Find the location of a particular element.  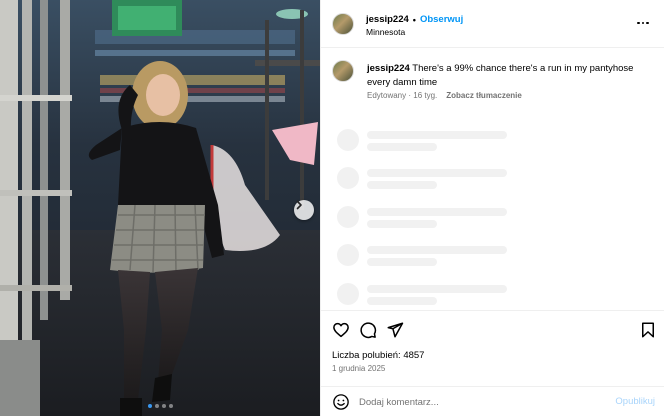

comment-icon is located at coordinates (368, 330).